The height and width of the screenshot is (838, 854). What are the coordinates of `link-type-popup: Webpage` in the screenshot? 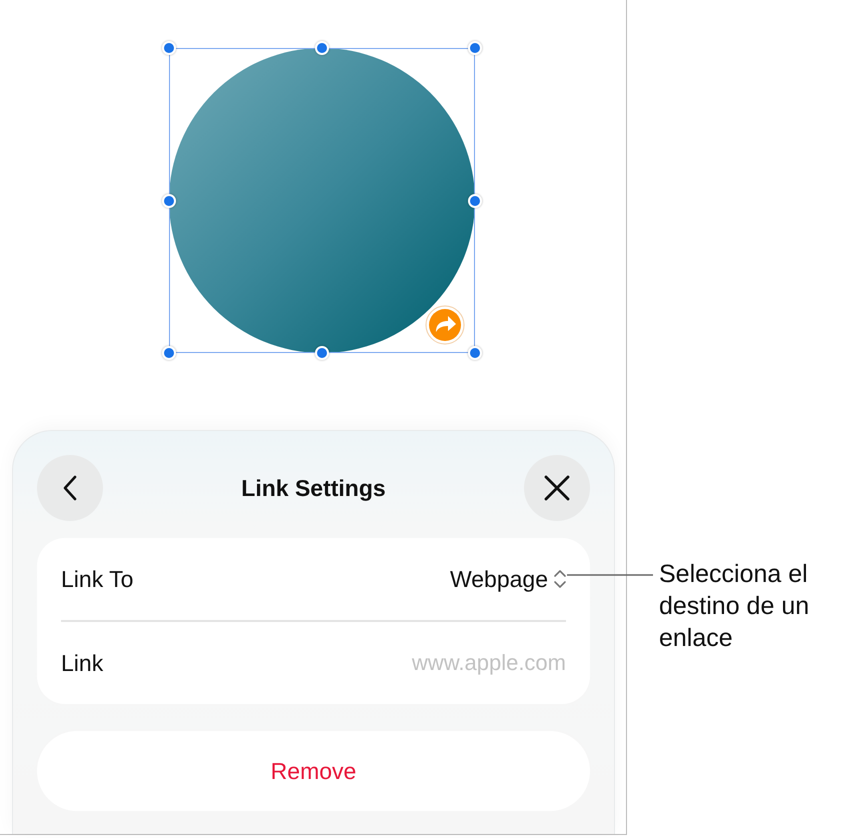 It's located at (509, 579).